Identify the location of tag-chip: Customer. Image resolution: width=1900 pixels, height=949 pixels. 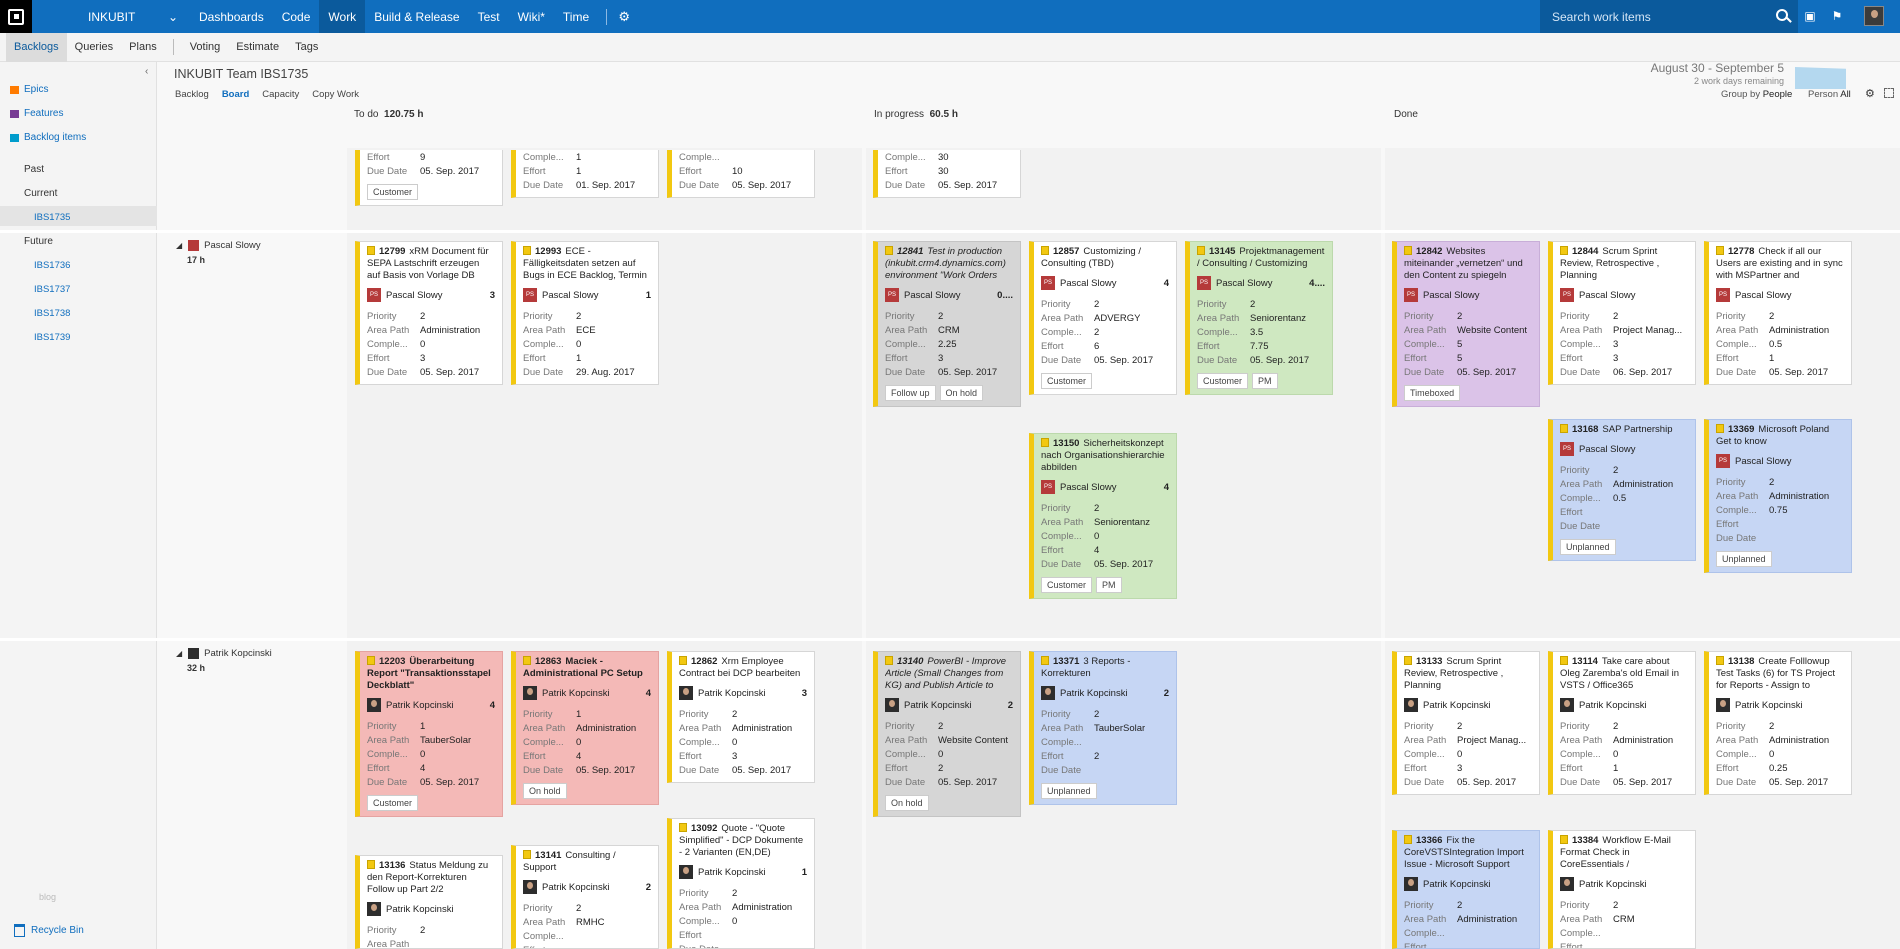
(393, 192).